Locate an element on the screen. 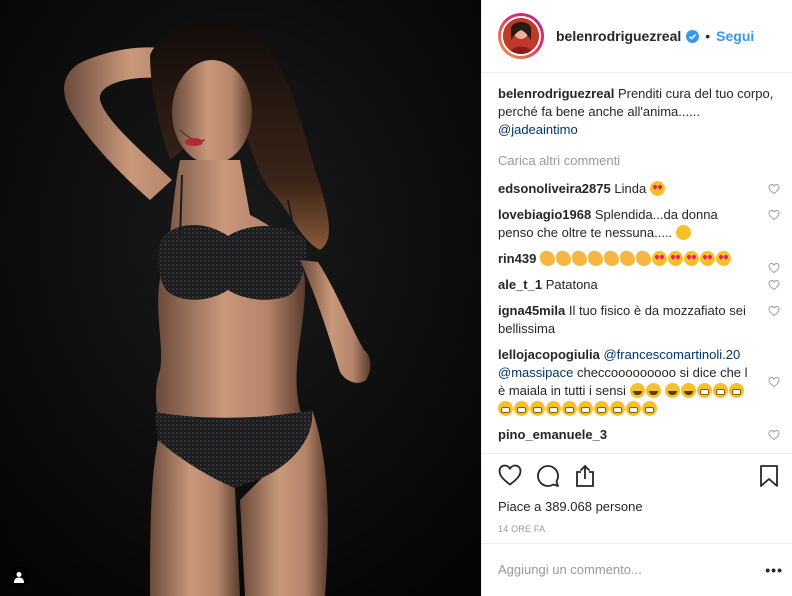 The height and width of the screenshot is (596, 792). post-timestamp: 14 ORE FA is located at coordinates (521, 529).